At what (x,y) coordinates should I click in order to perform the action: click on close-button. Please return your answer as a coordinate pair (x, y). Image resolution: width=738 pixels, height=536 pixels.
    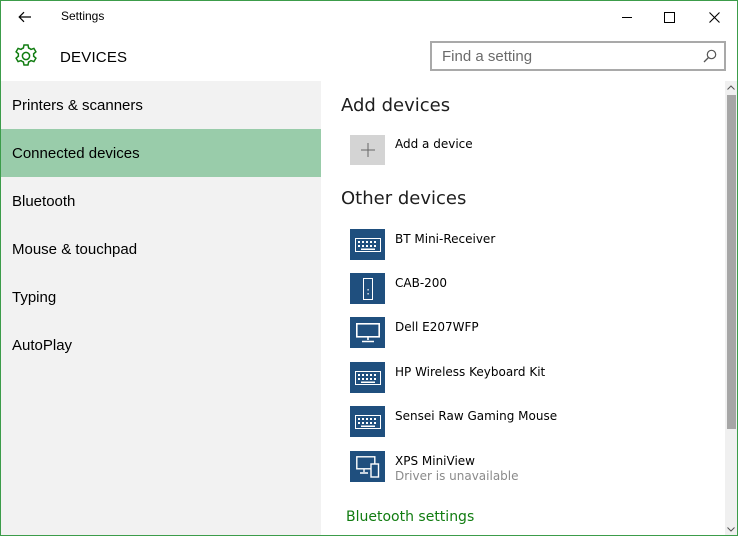
    Looking at the image, I should click on (714, 17).